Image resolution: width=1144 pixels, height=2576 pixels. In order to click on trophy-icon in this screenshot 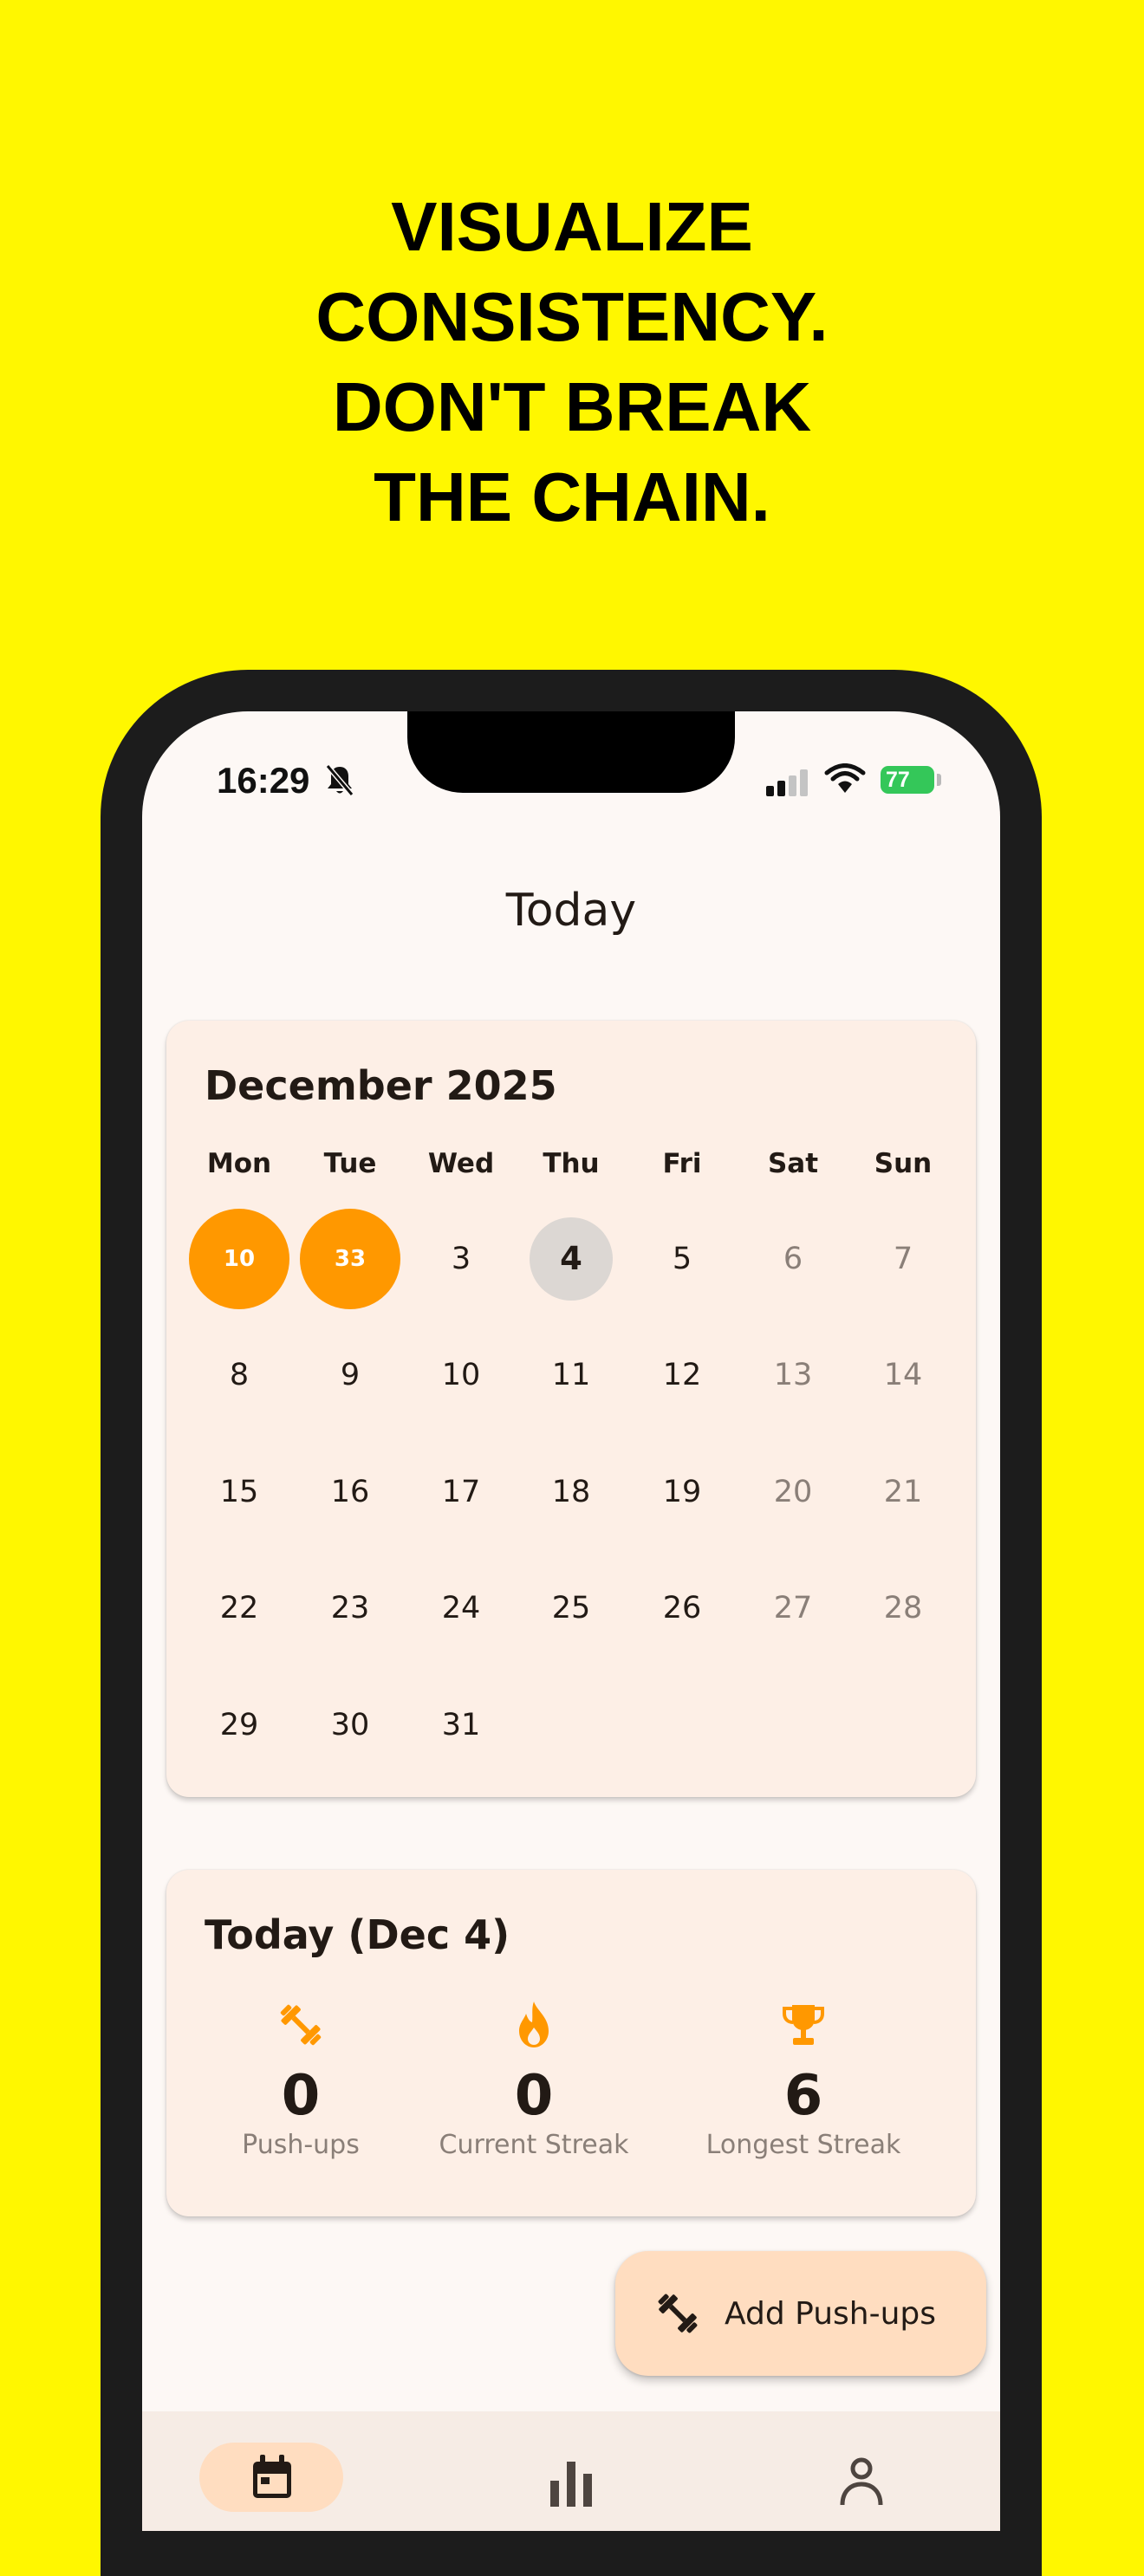, I will do `click(803, 2025)`.